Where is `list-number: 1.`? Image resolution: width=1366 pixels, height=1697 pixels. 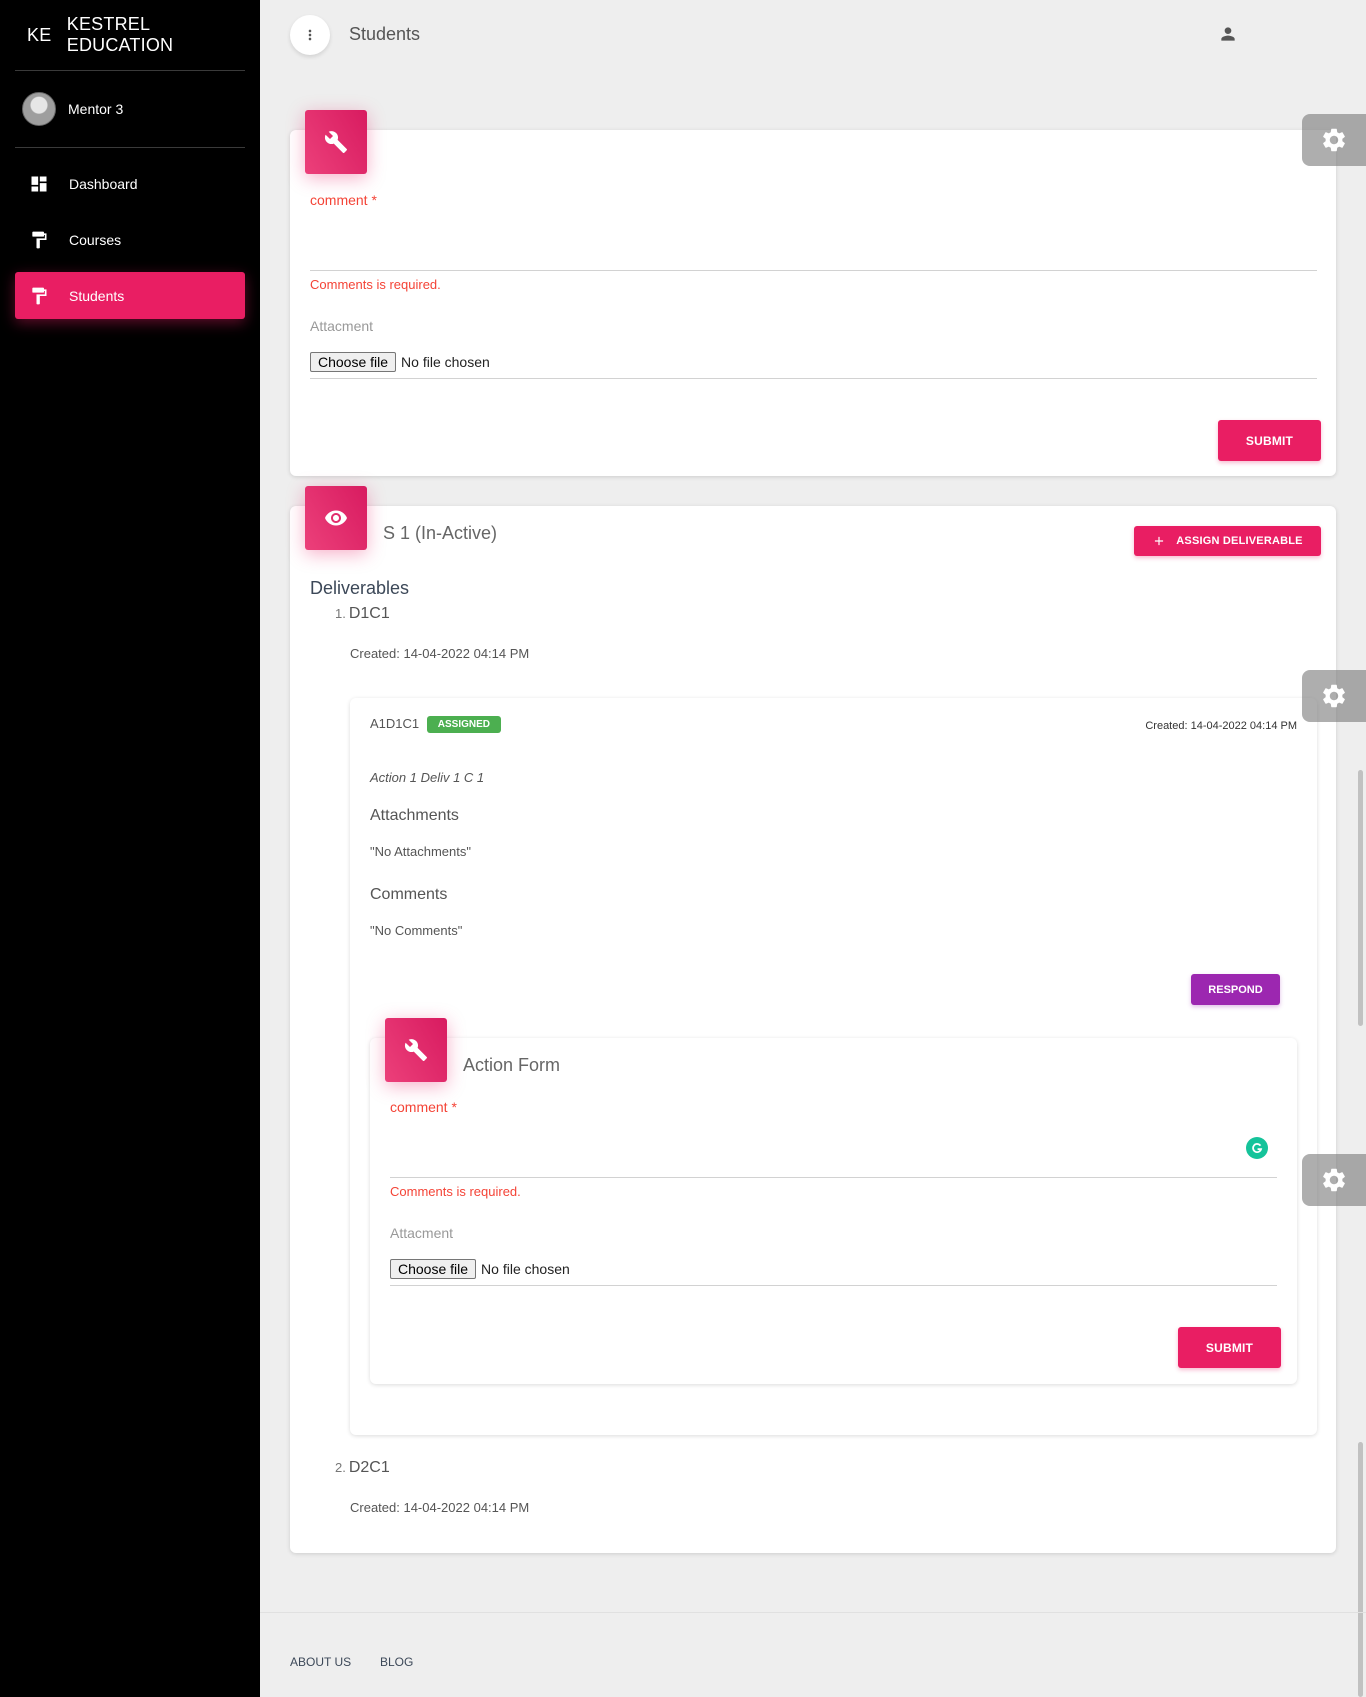 list-number: 1. is located at coordinates (340, 613).